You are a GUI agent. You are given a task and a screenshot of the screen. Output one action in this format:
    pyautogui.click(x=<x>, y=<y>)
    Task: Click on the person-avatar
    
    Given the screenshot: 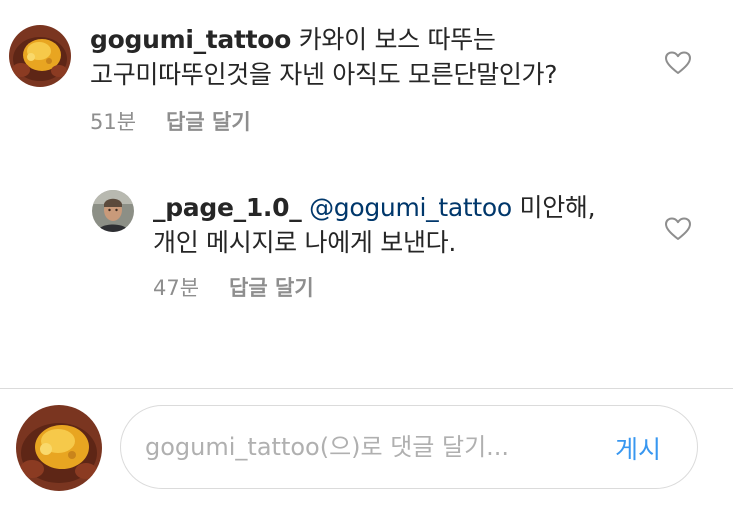 What is the action you would take?
    pyautogui.click(x=113, y=211)
    